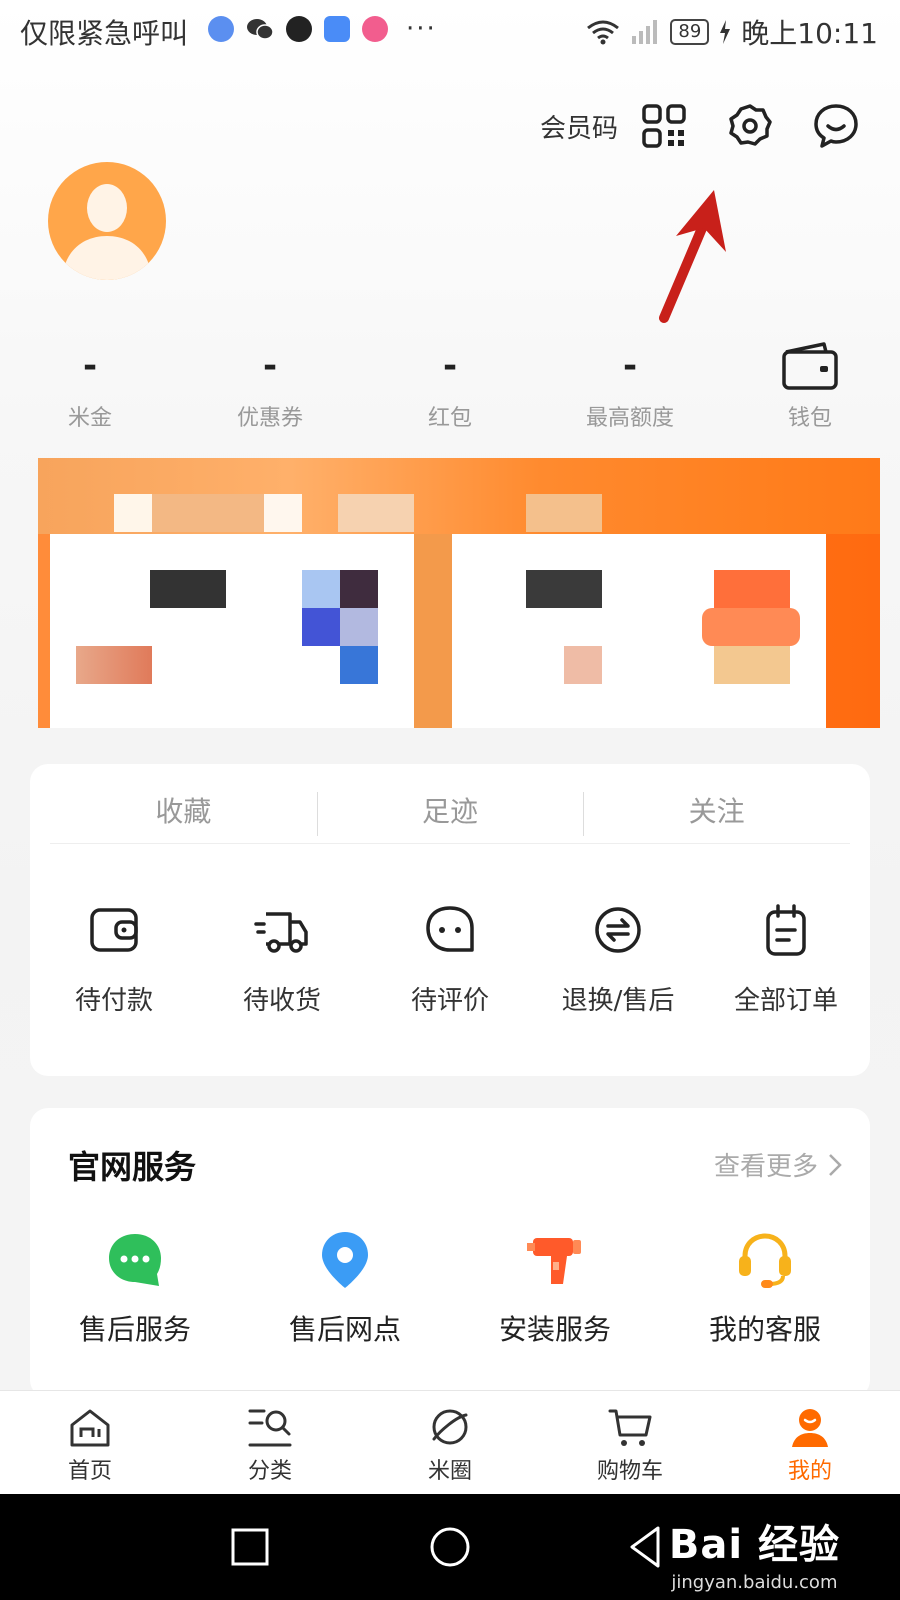  I want to click on charging-icon, so click(725, 32).